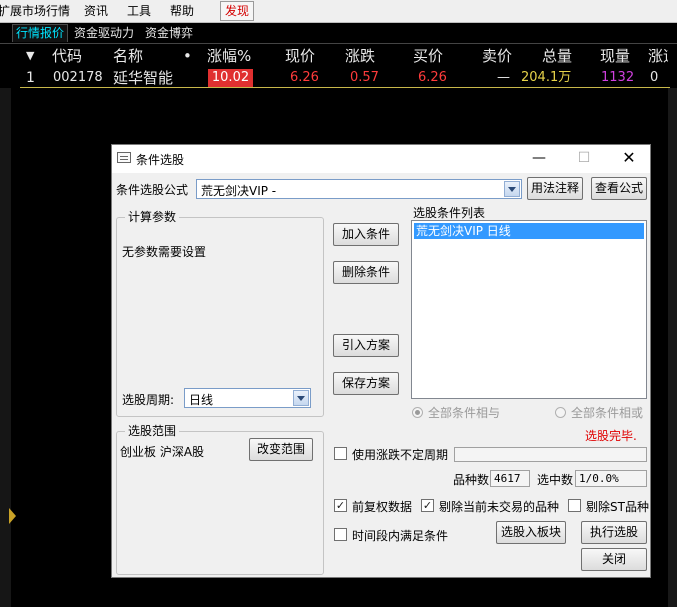 This screenshot has width=677, height=607. Describe the element at coordinates (359, 189) in the screenshot. I see `formula-select: 荒无剑决VIP -` at that location.